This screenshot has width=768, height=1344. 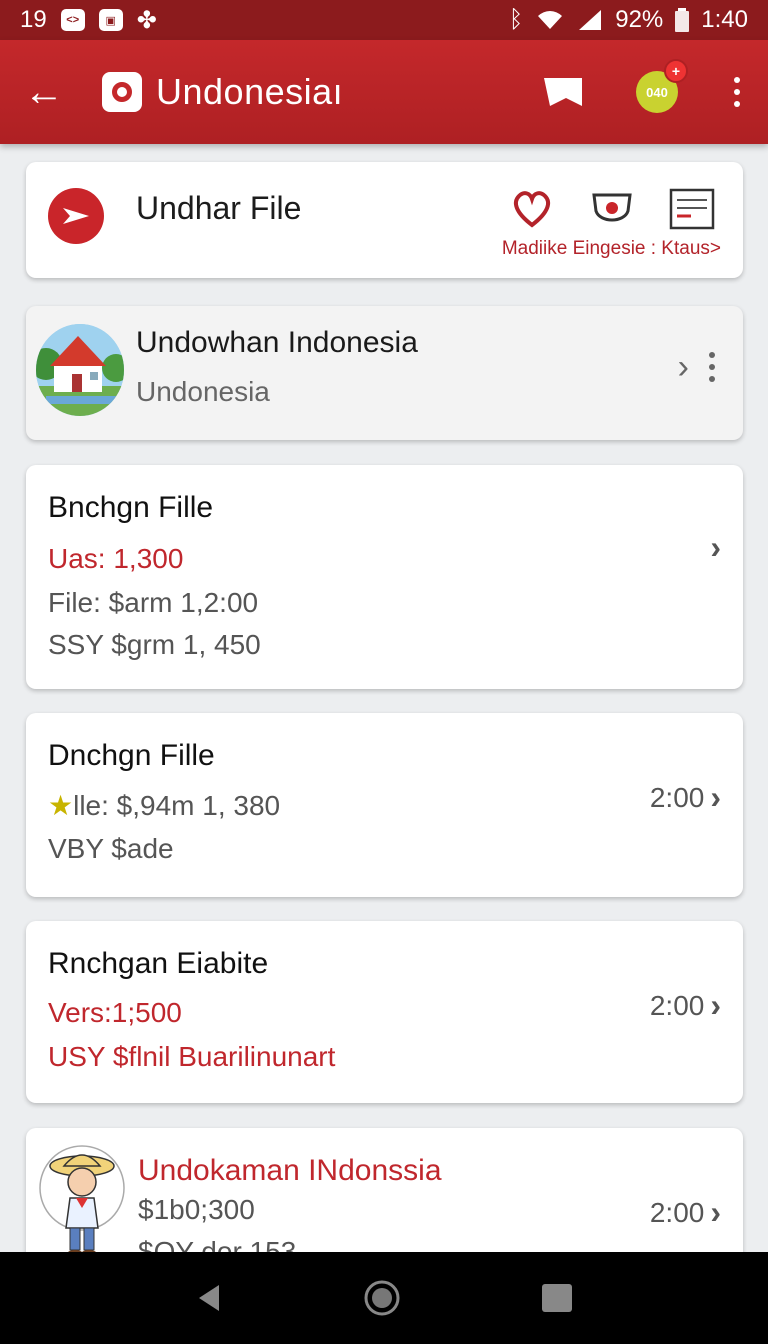 I want to click on star-icon: ★, so click(x=61, y=805).